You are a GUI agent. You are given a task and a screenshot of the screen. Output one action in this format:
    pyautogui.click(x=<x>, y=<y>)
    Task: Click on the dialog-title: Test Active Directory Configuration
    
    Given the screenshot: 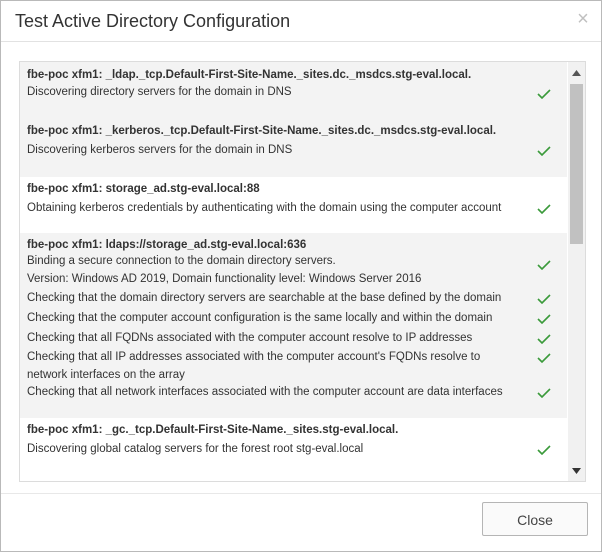 What is the action you would take?
    pyautogui.click(x=153, y=21)
    